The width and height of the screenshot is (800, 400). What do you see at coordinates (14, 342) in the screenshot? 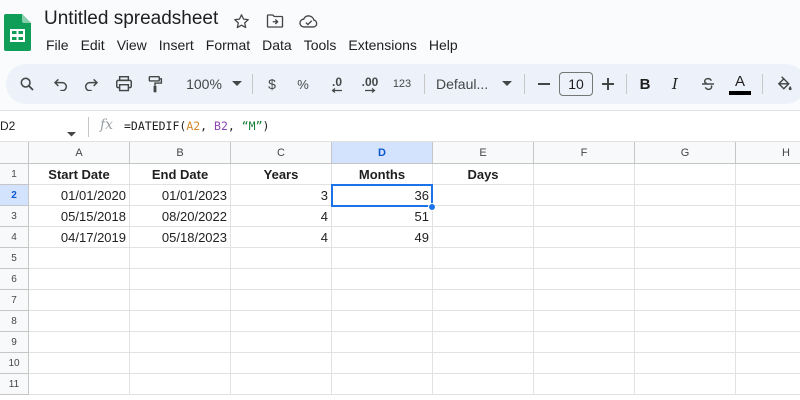
I see `row-header-9: 9` at bounding box center [14, 342].